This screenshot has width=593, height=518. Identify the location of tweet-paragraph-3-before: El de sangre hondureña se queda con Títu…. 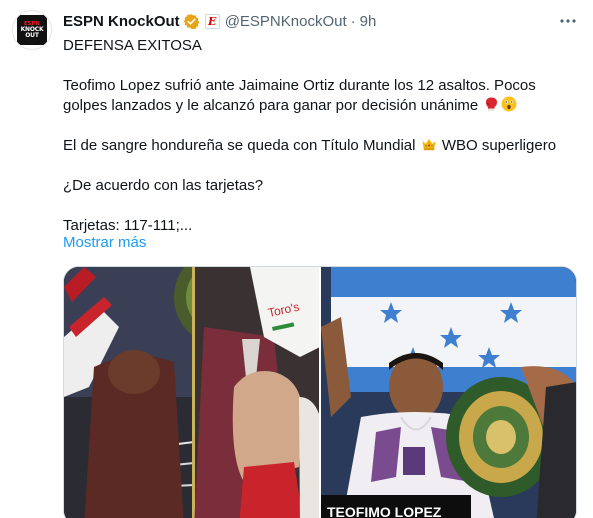
(239, 145).